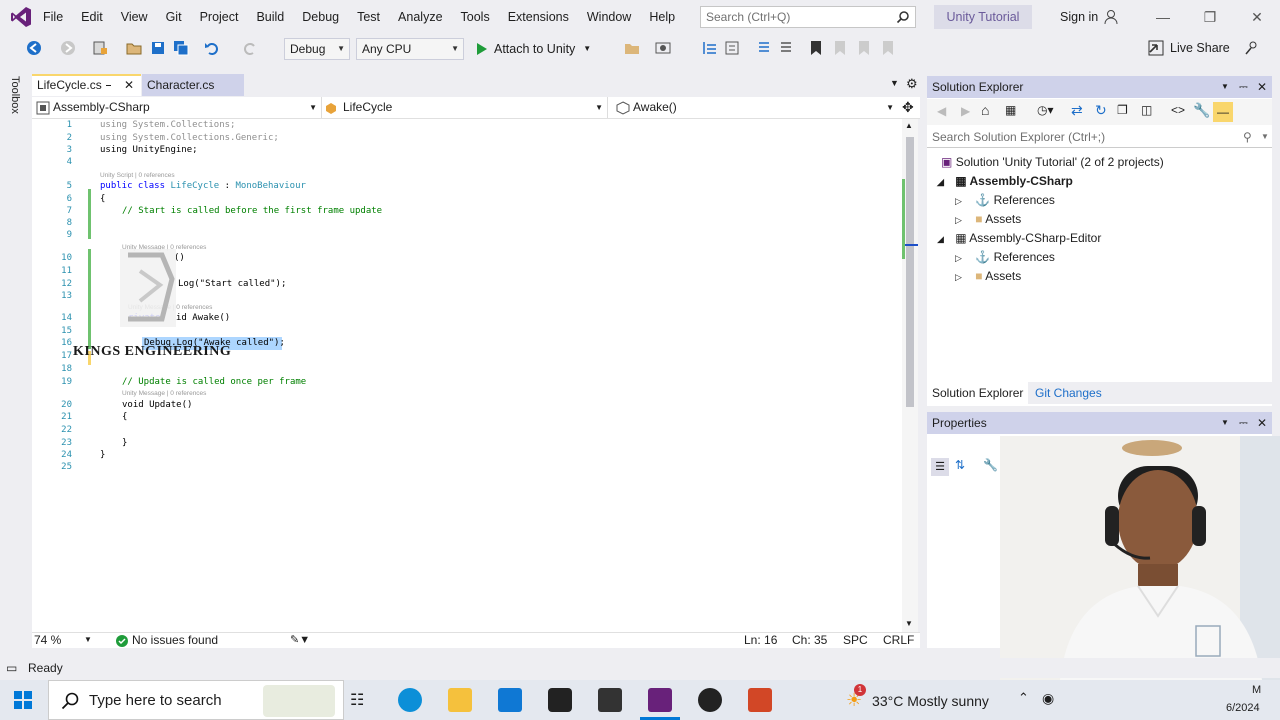  What do you see at coordinates (1023, 698) in the screenshot?
I see `tray-overflow-chevron-icon: ⌃` at bounding box center [1023, 698].